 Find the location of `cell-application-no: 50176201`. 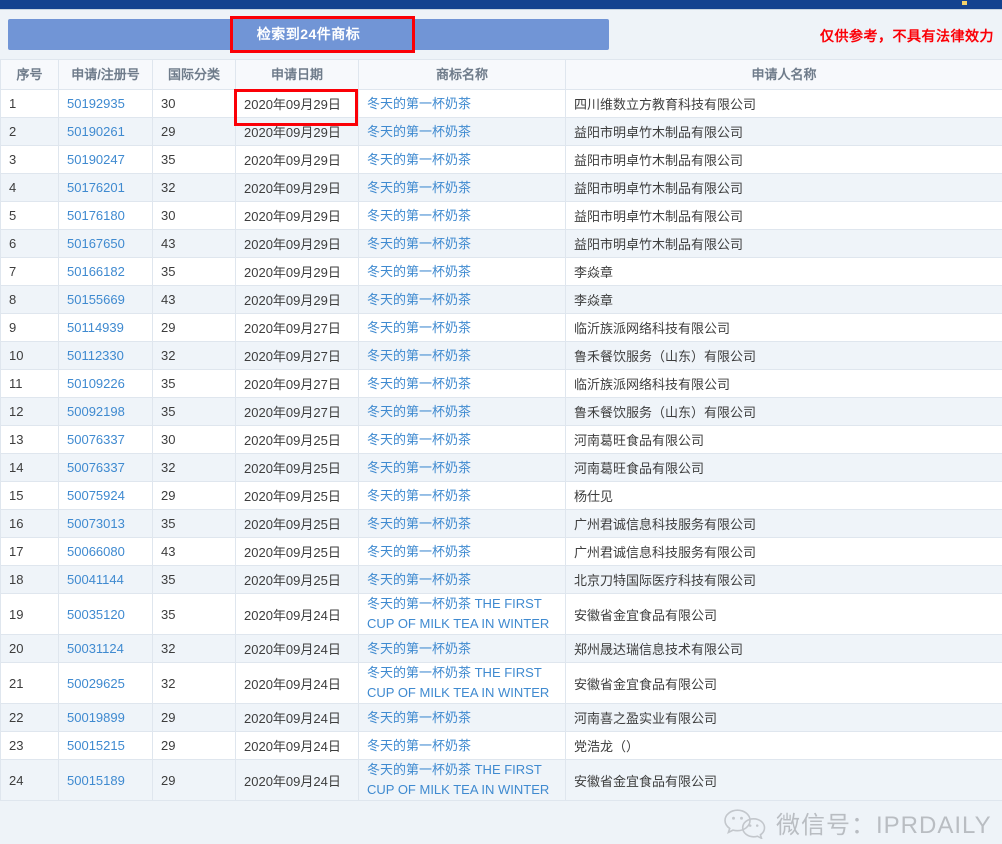

cell-application-no: 50176201 is located at coordinates (105, 187).